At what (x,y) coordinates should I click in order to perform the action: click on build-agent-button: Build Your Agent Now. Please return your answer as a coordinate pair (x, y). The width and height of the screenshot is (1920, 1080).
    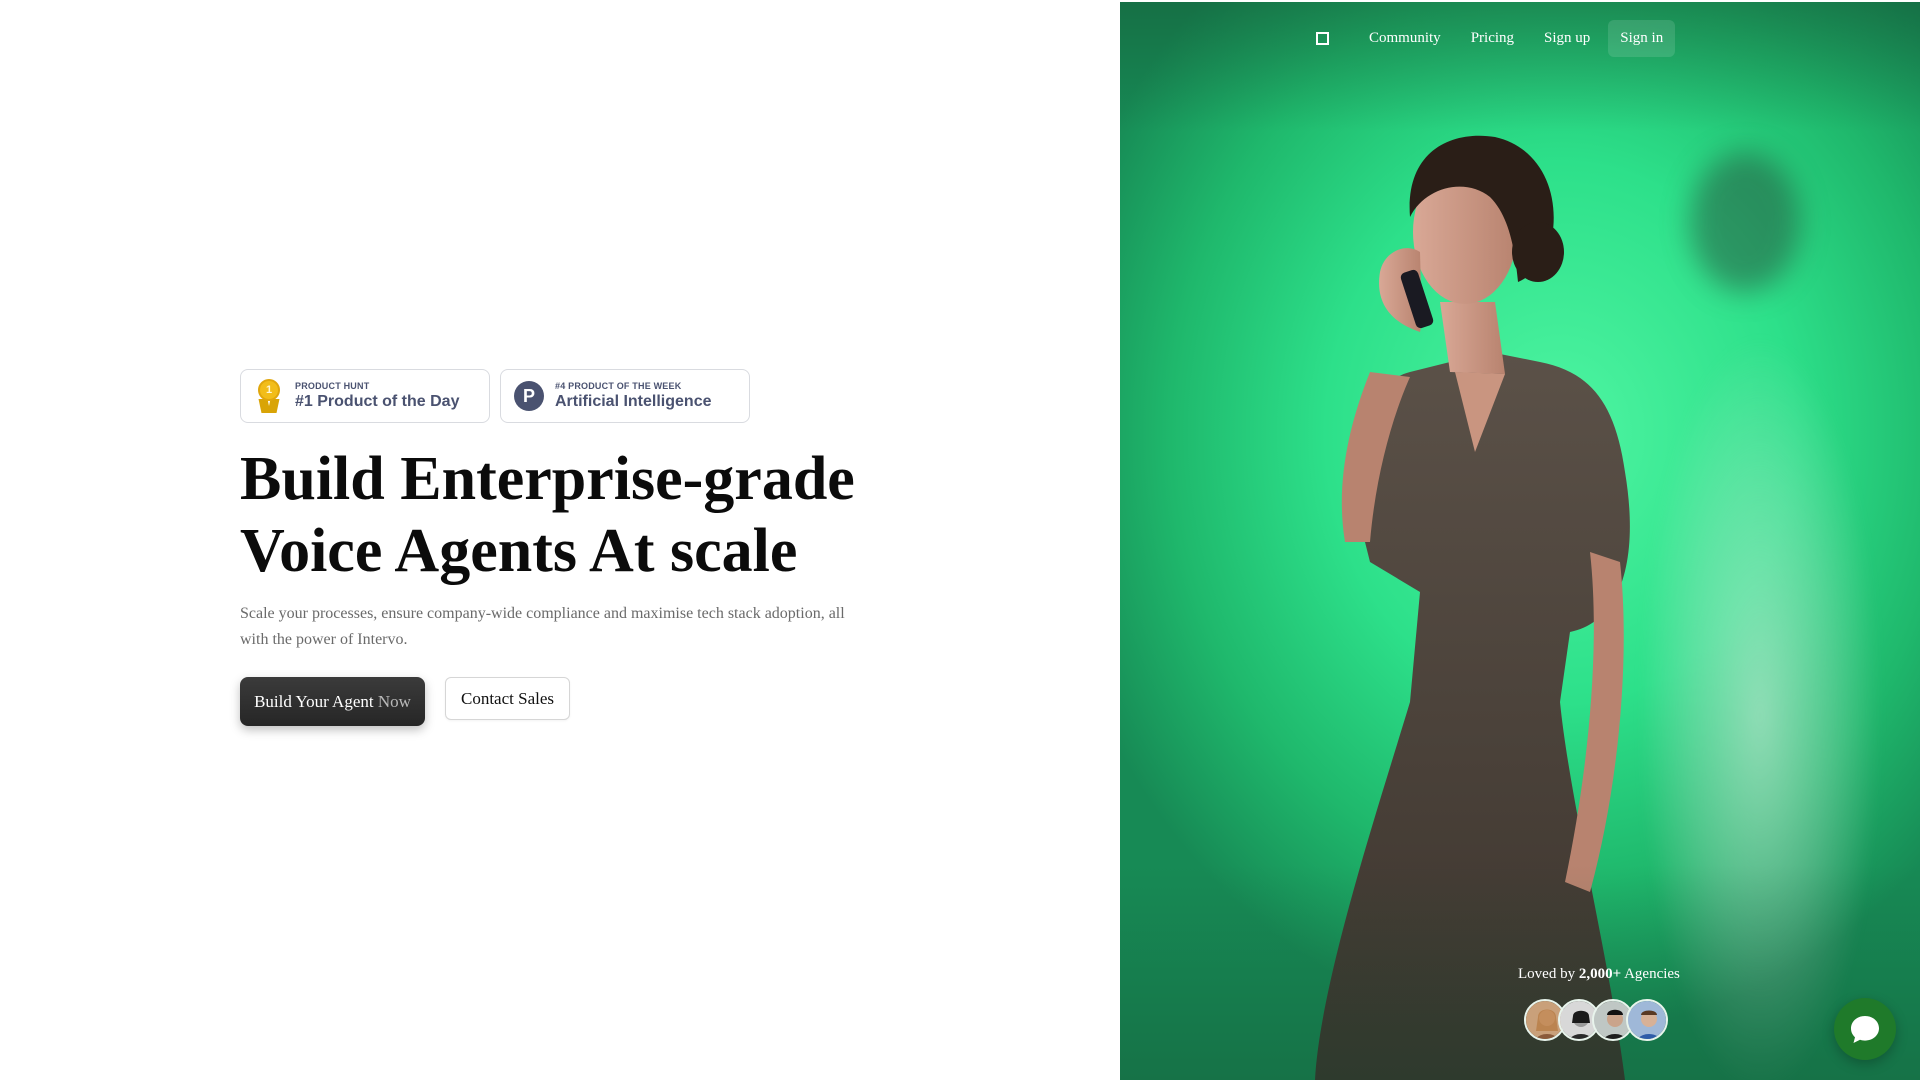
    Looking at the image, I should click on (332, 701).